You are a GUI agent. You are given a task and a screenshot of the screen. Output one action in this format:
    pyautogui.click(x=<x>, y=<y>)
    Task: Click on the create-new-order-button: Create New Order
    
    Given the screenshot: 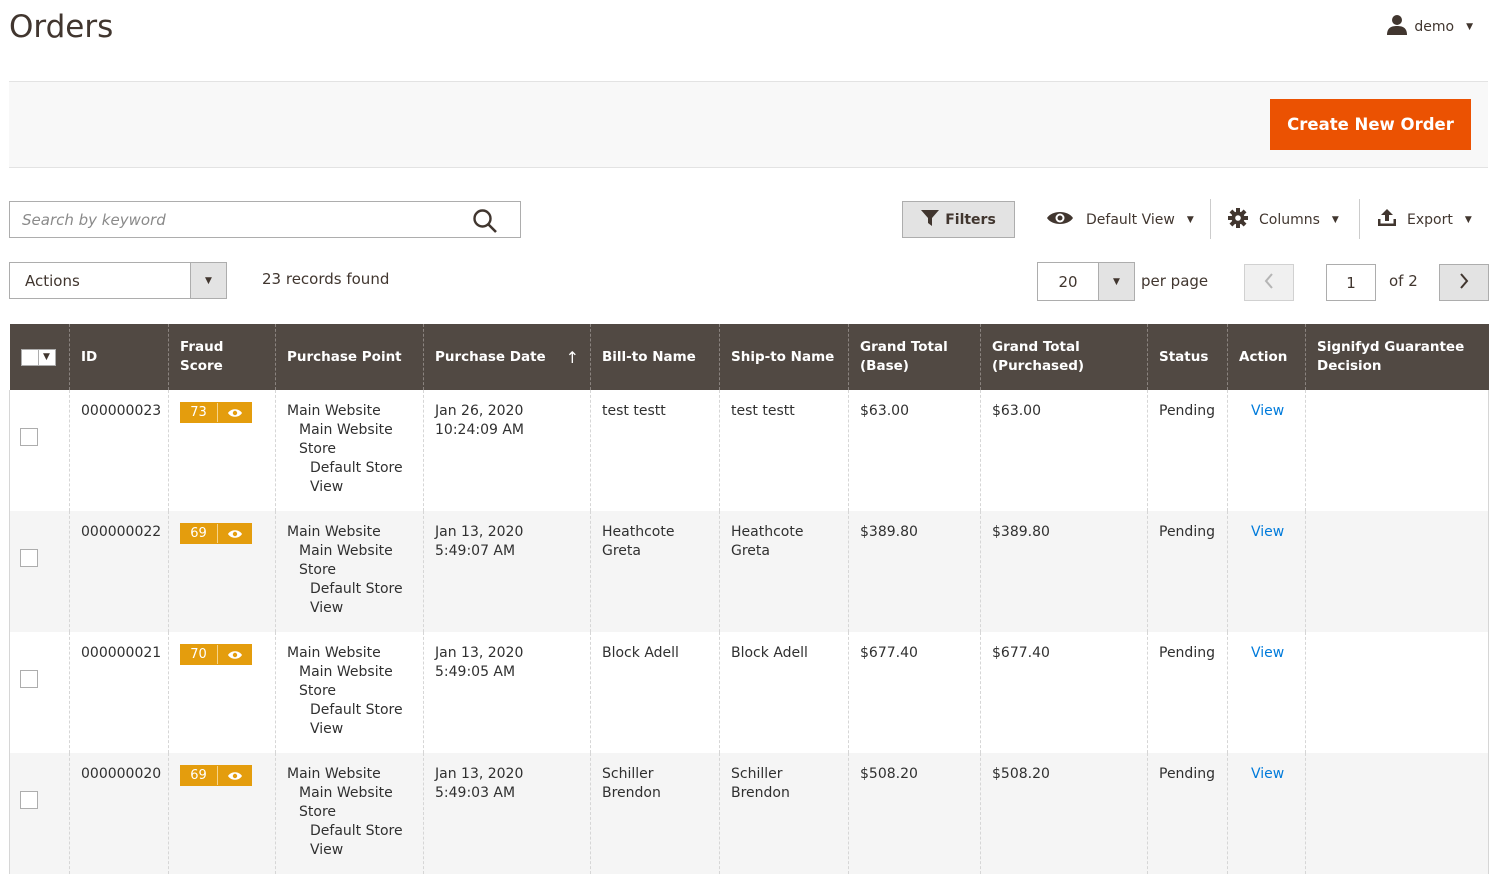 What is the action you would take?
    pyautogui.click(x=1370, y=124)
    